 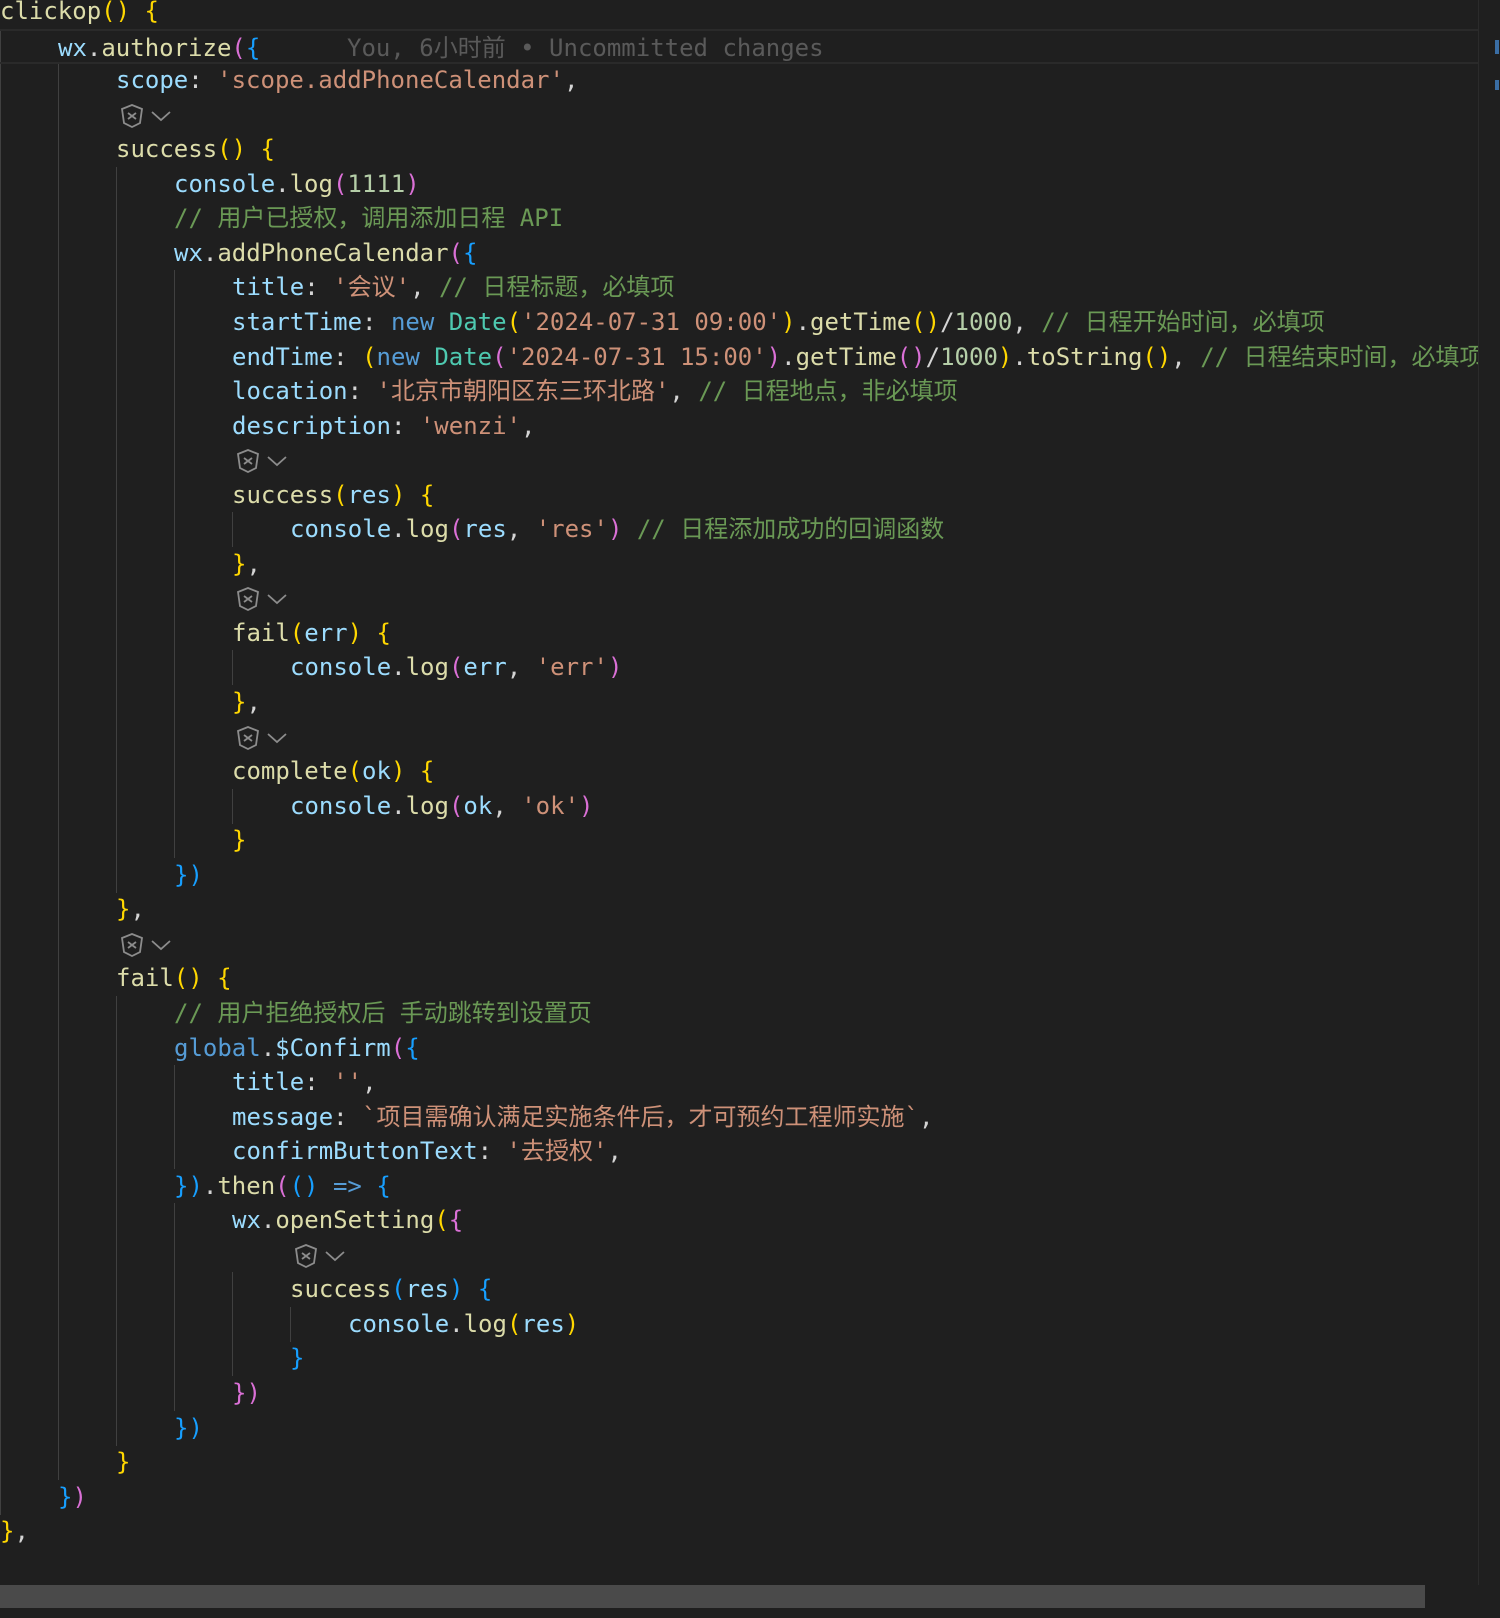 I want to click on code-token: res, so click(x=427, y=1289).